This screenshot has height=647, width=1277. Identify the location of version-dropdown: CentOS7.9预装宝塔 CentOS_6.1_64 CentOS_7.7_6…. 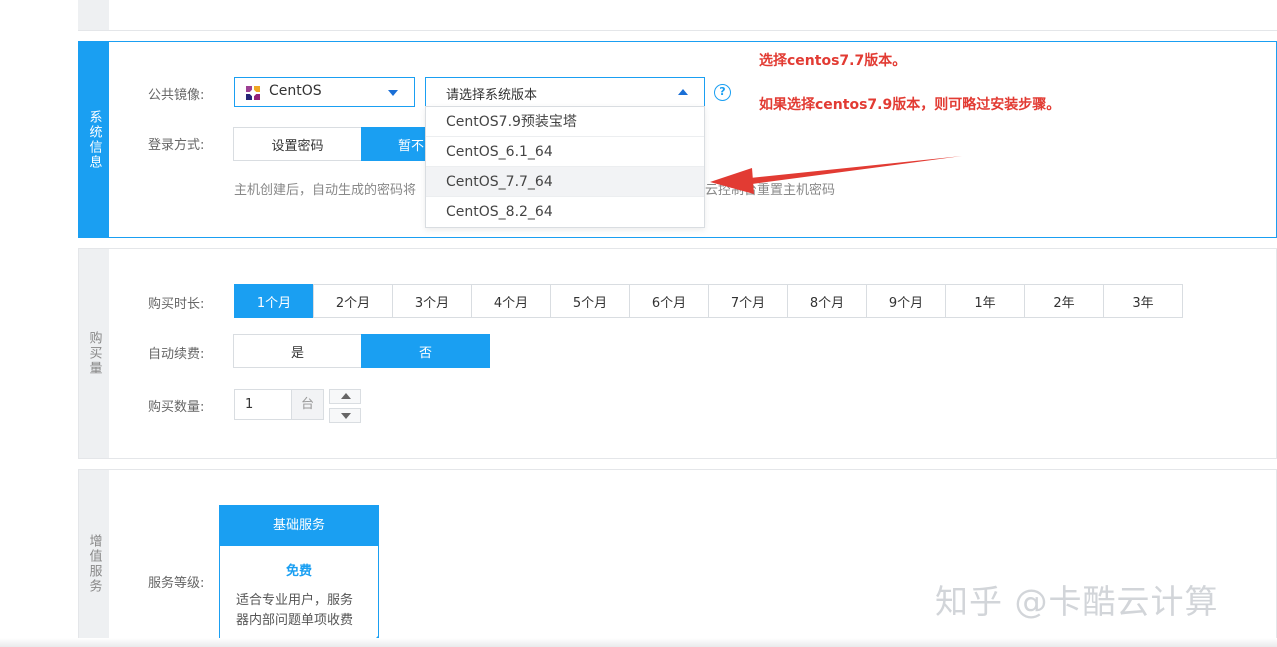
(565, 167).